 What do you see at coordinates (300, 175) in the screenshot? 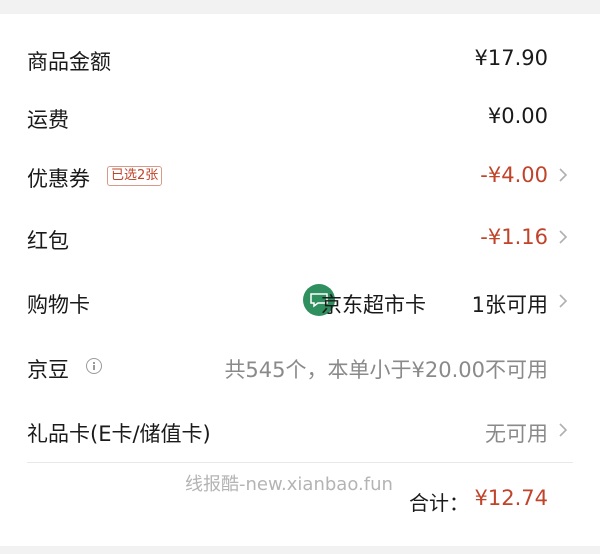
I see `coupon-row: 优惠券 已选2张 -¥4.00` at bounding box center [300, 175].